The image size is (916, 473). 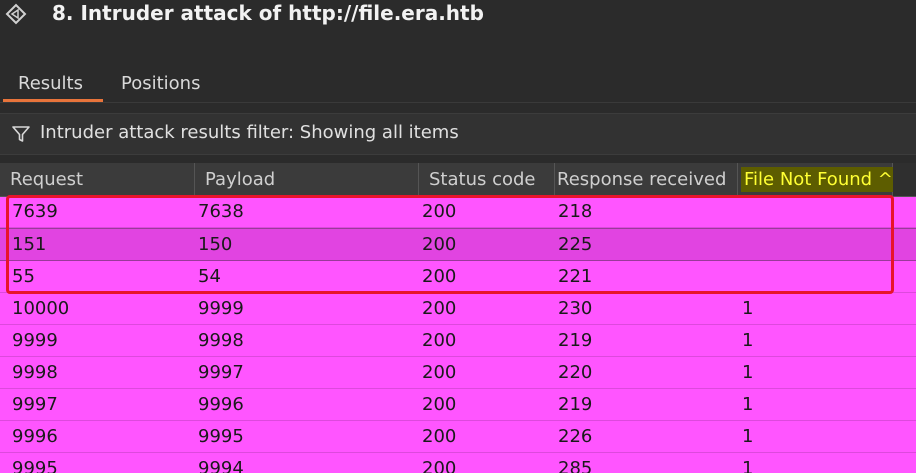 What do you see at coordinates (904, 179) in the screenshot?
I see `column-header-filler` at bounding box center [904, 179].